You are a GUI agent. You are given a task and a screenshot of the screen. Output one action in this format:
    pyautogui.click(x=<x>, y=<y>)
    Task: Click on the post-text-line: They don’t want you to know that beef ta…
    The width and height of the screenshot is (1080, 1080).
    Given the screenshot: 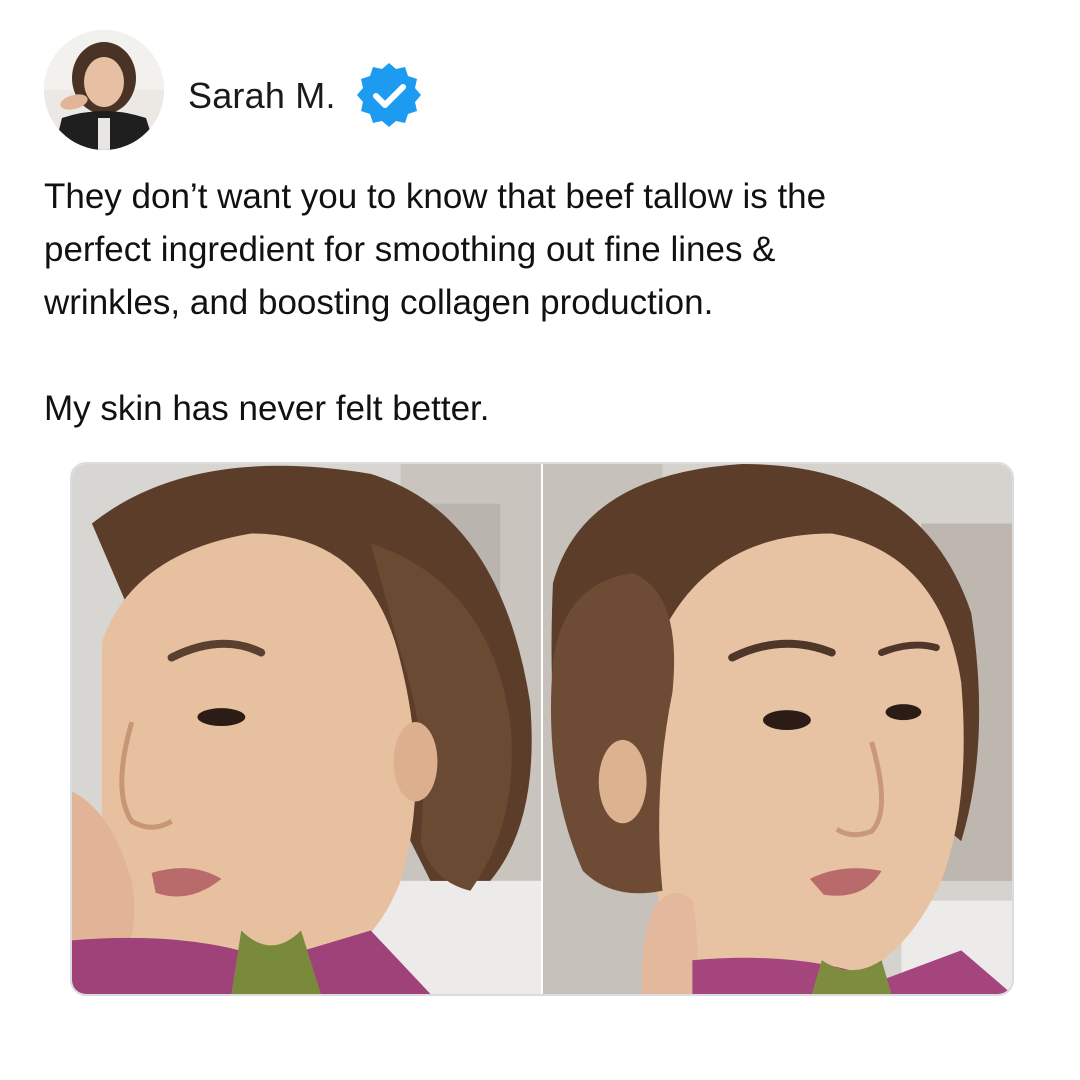 What is the action you would take?
    pyautogui.click(x=435, y=196)
    